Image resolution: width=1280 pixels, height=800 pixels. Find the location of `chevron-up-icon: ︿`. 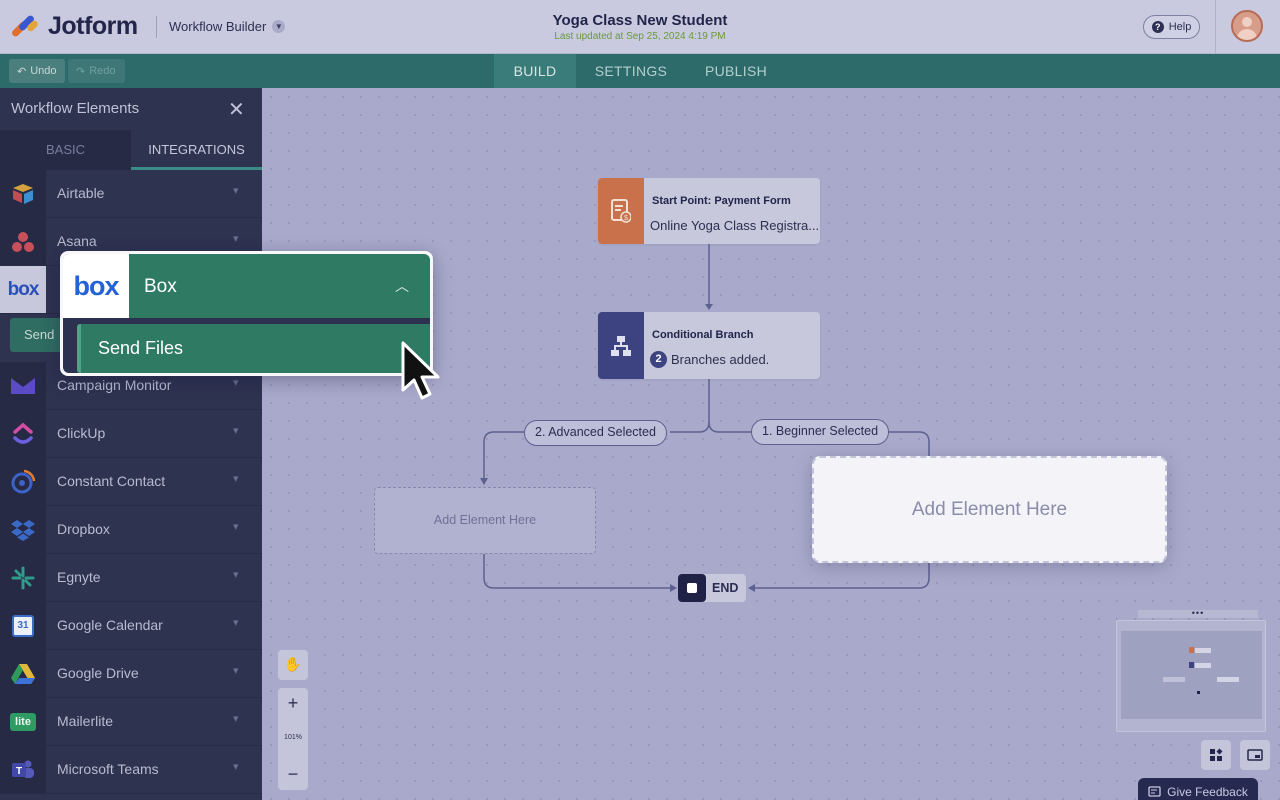

chevron-up-icon: ︿ is located at coordinates (402, 286).